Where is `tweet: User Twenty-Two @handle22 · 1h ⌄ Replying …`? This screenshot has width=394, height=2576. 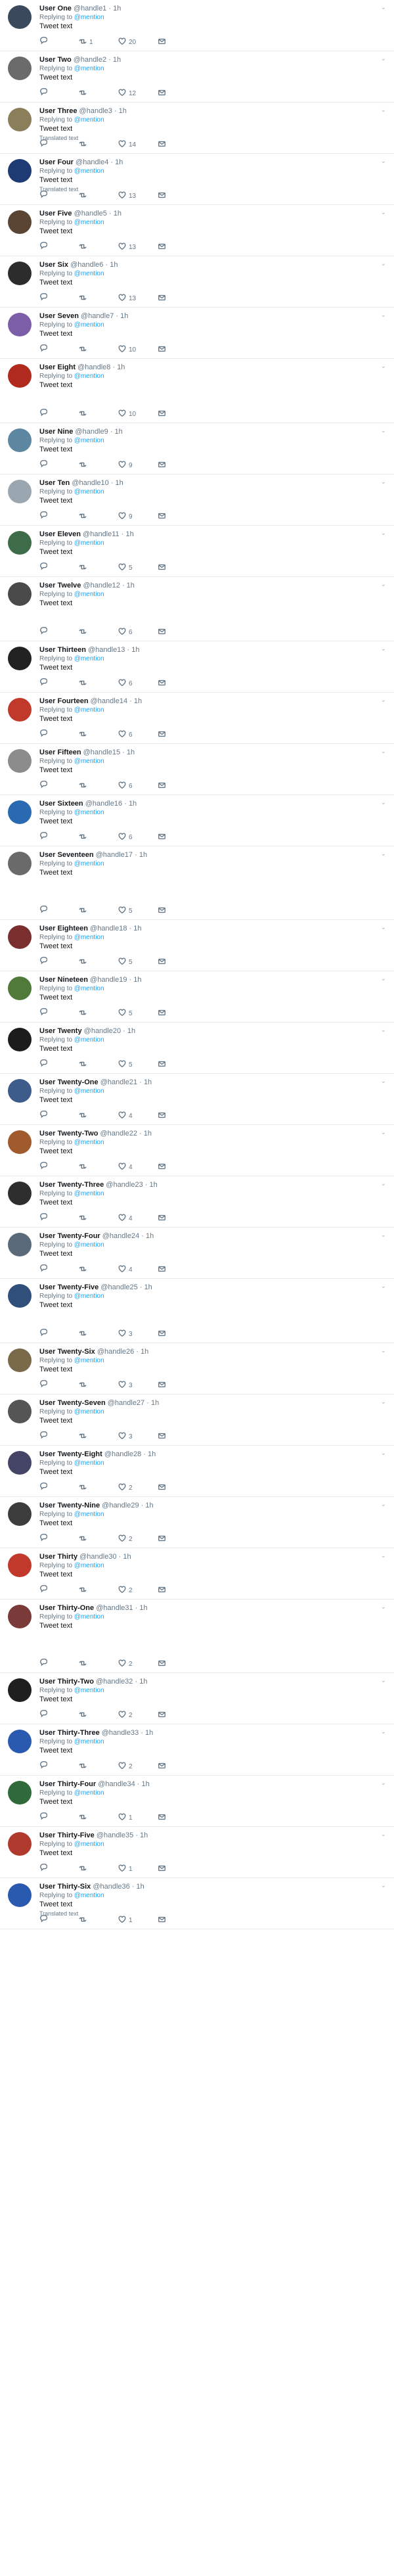 tweet: User Twenty-Two @handle22 · 1h ⌄ Replying … is located at coordinates (197, 1150).